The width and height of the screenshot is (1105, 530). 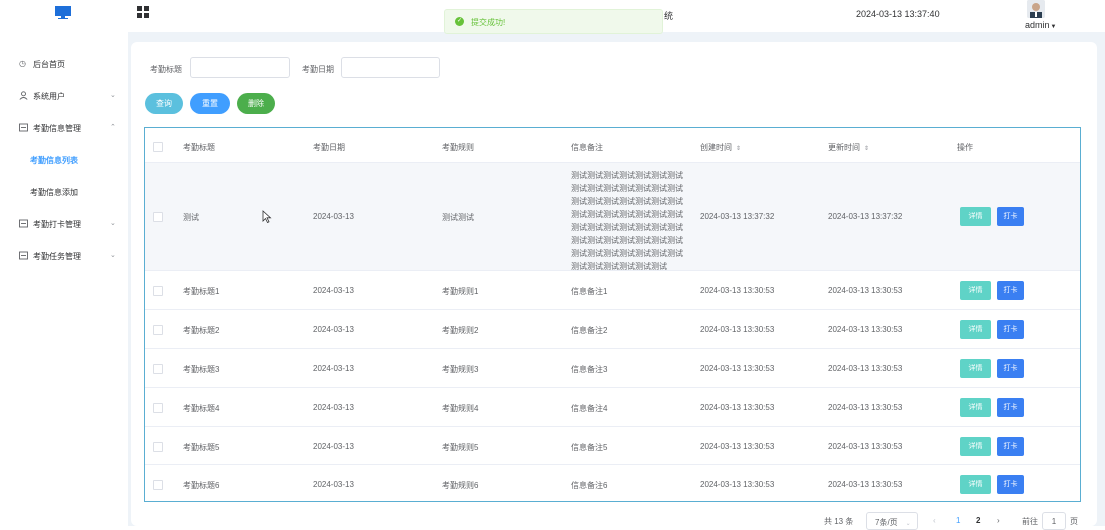 I want to click on column-header-created: 创建时间 ⇕, so click(x=720, y=147).